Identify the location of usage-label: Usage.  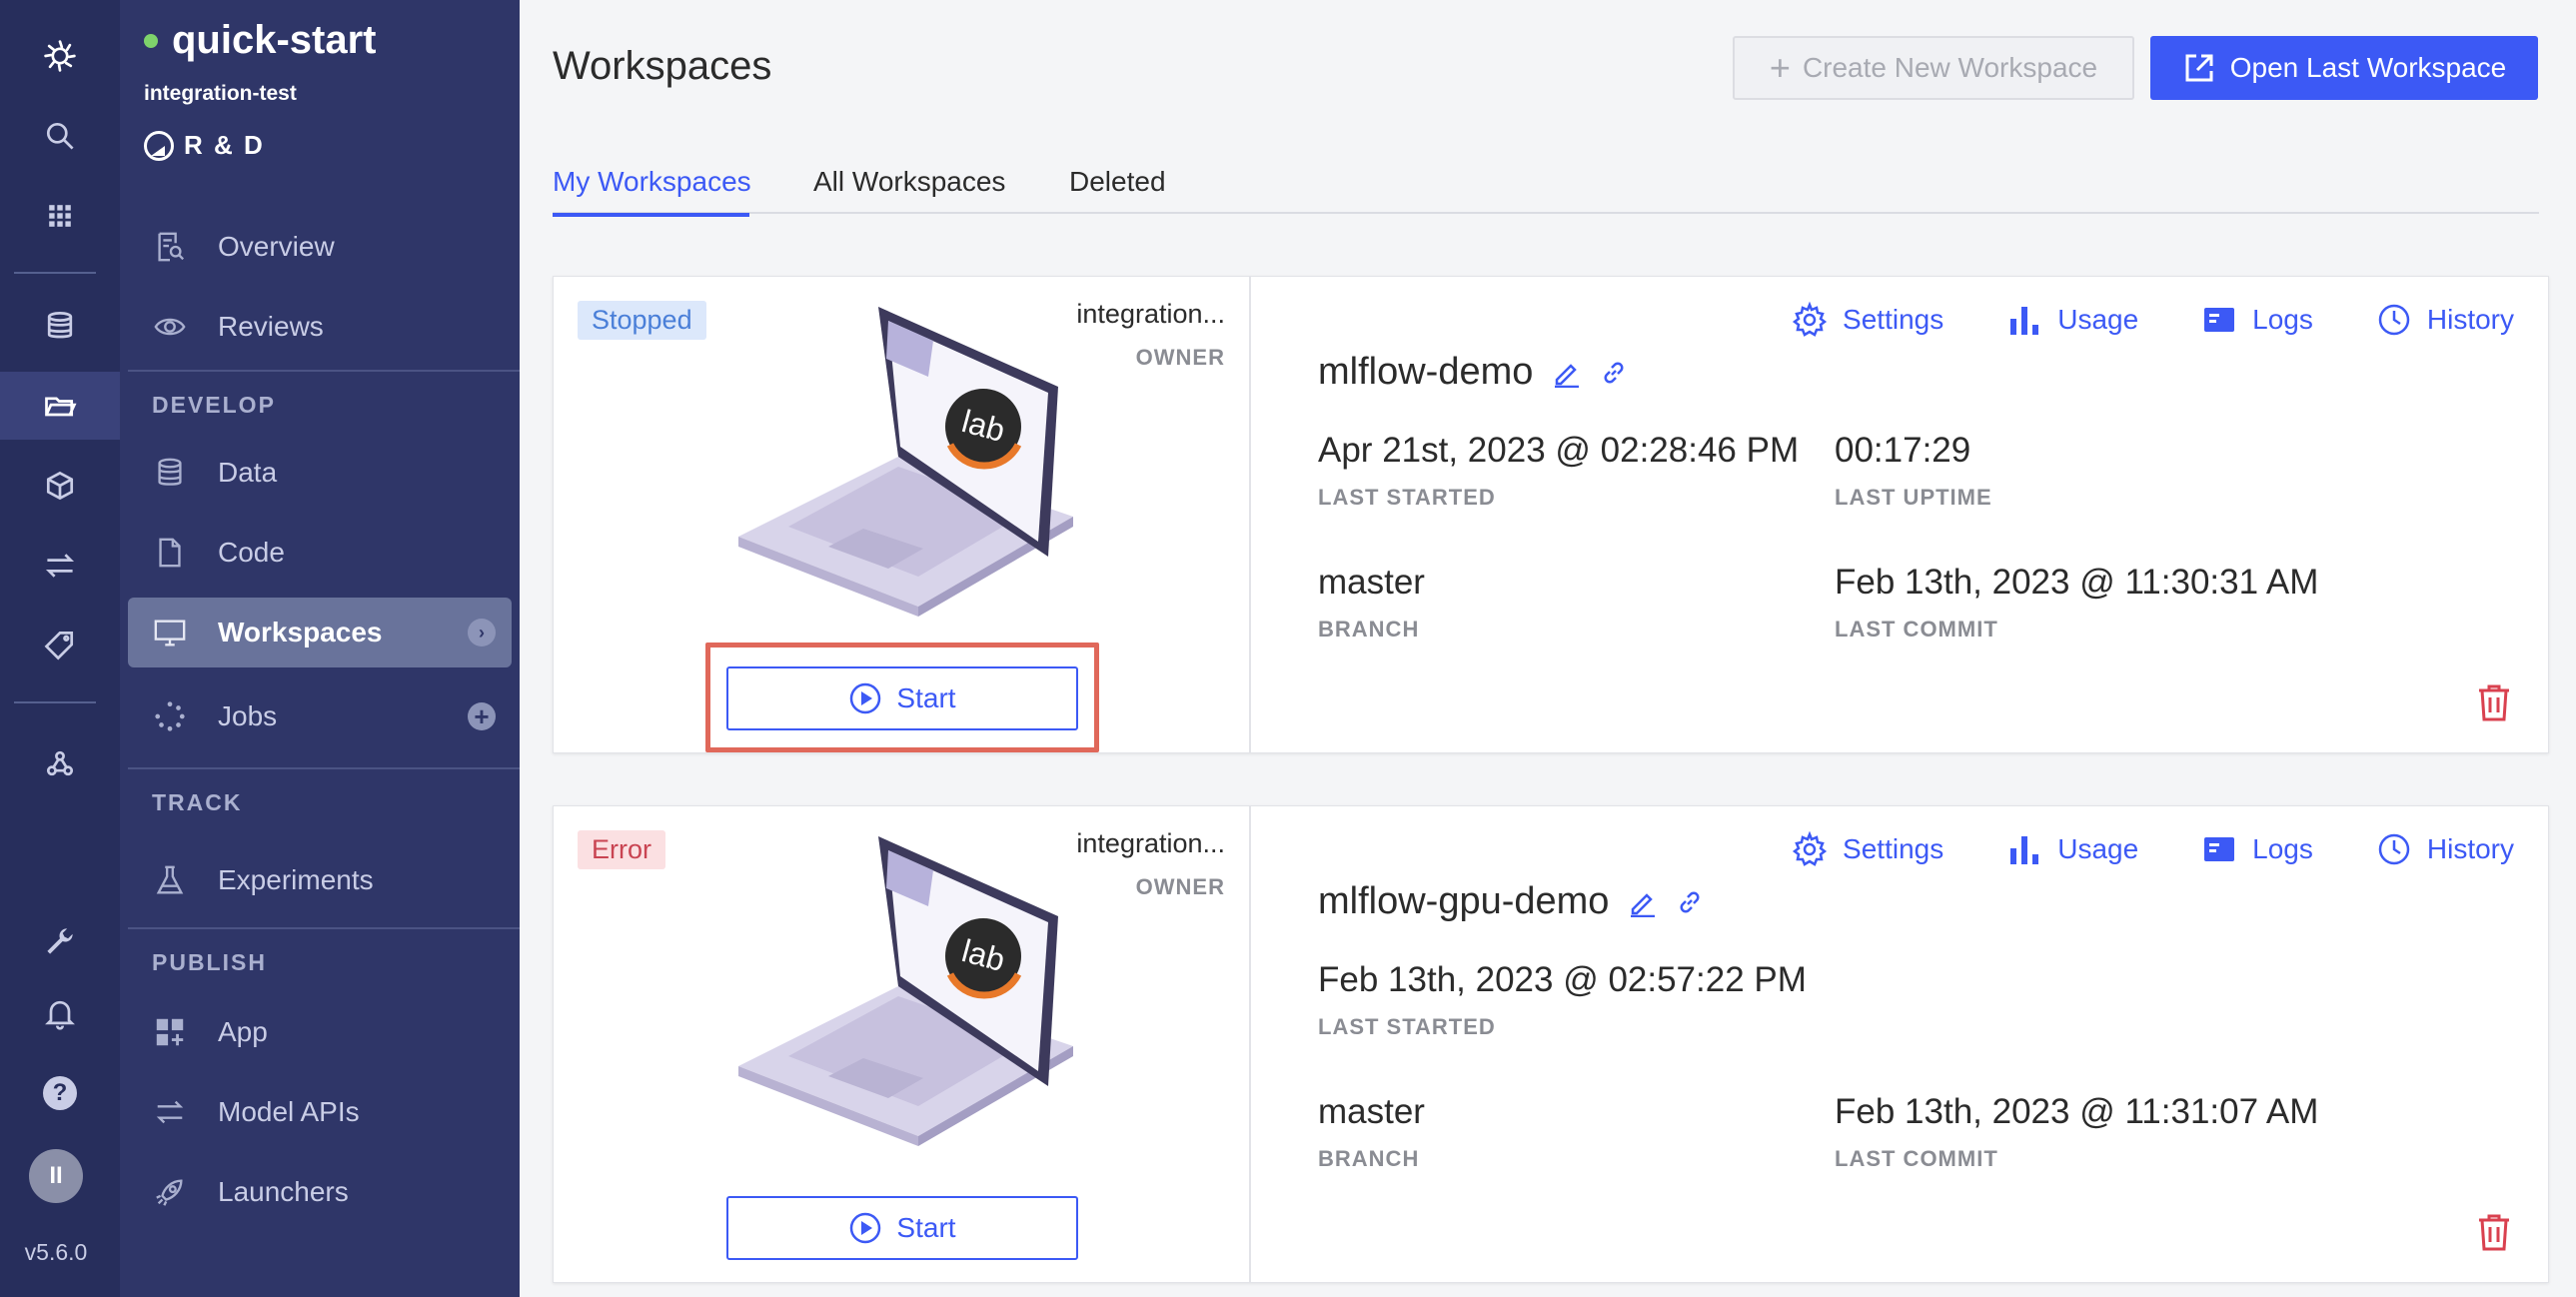
(2098, 320).